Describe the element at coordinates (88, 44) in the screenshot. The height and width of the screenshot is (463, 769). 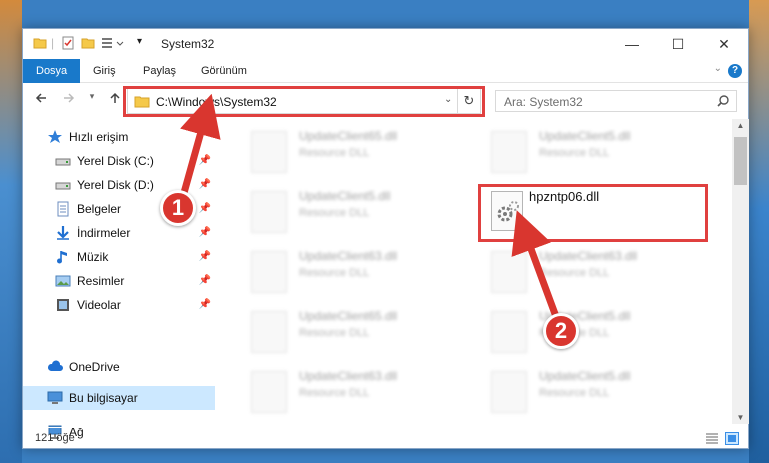
I see `new-folder-icon` at that location.